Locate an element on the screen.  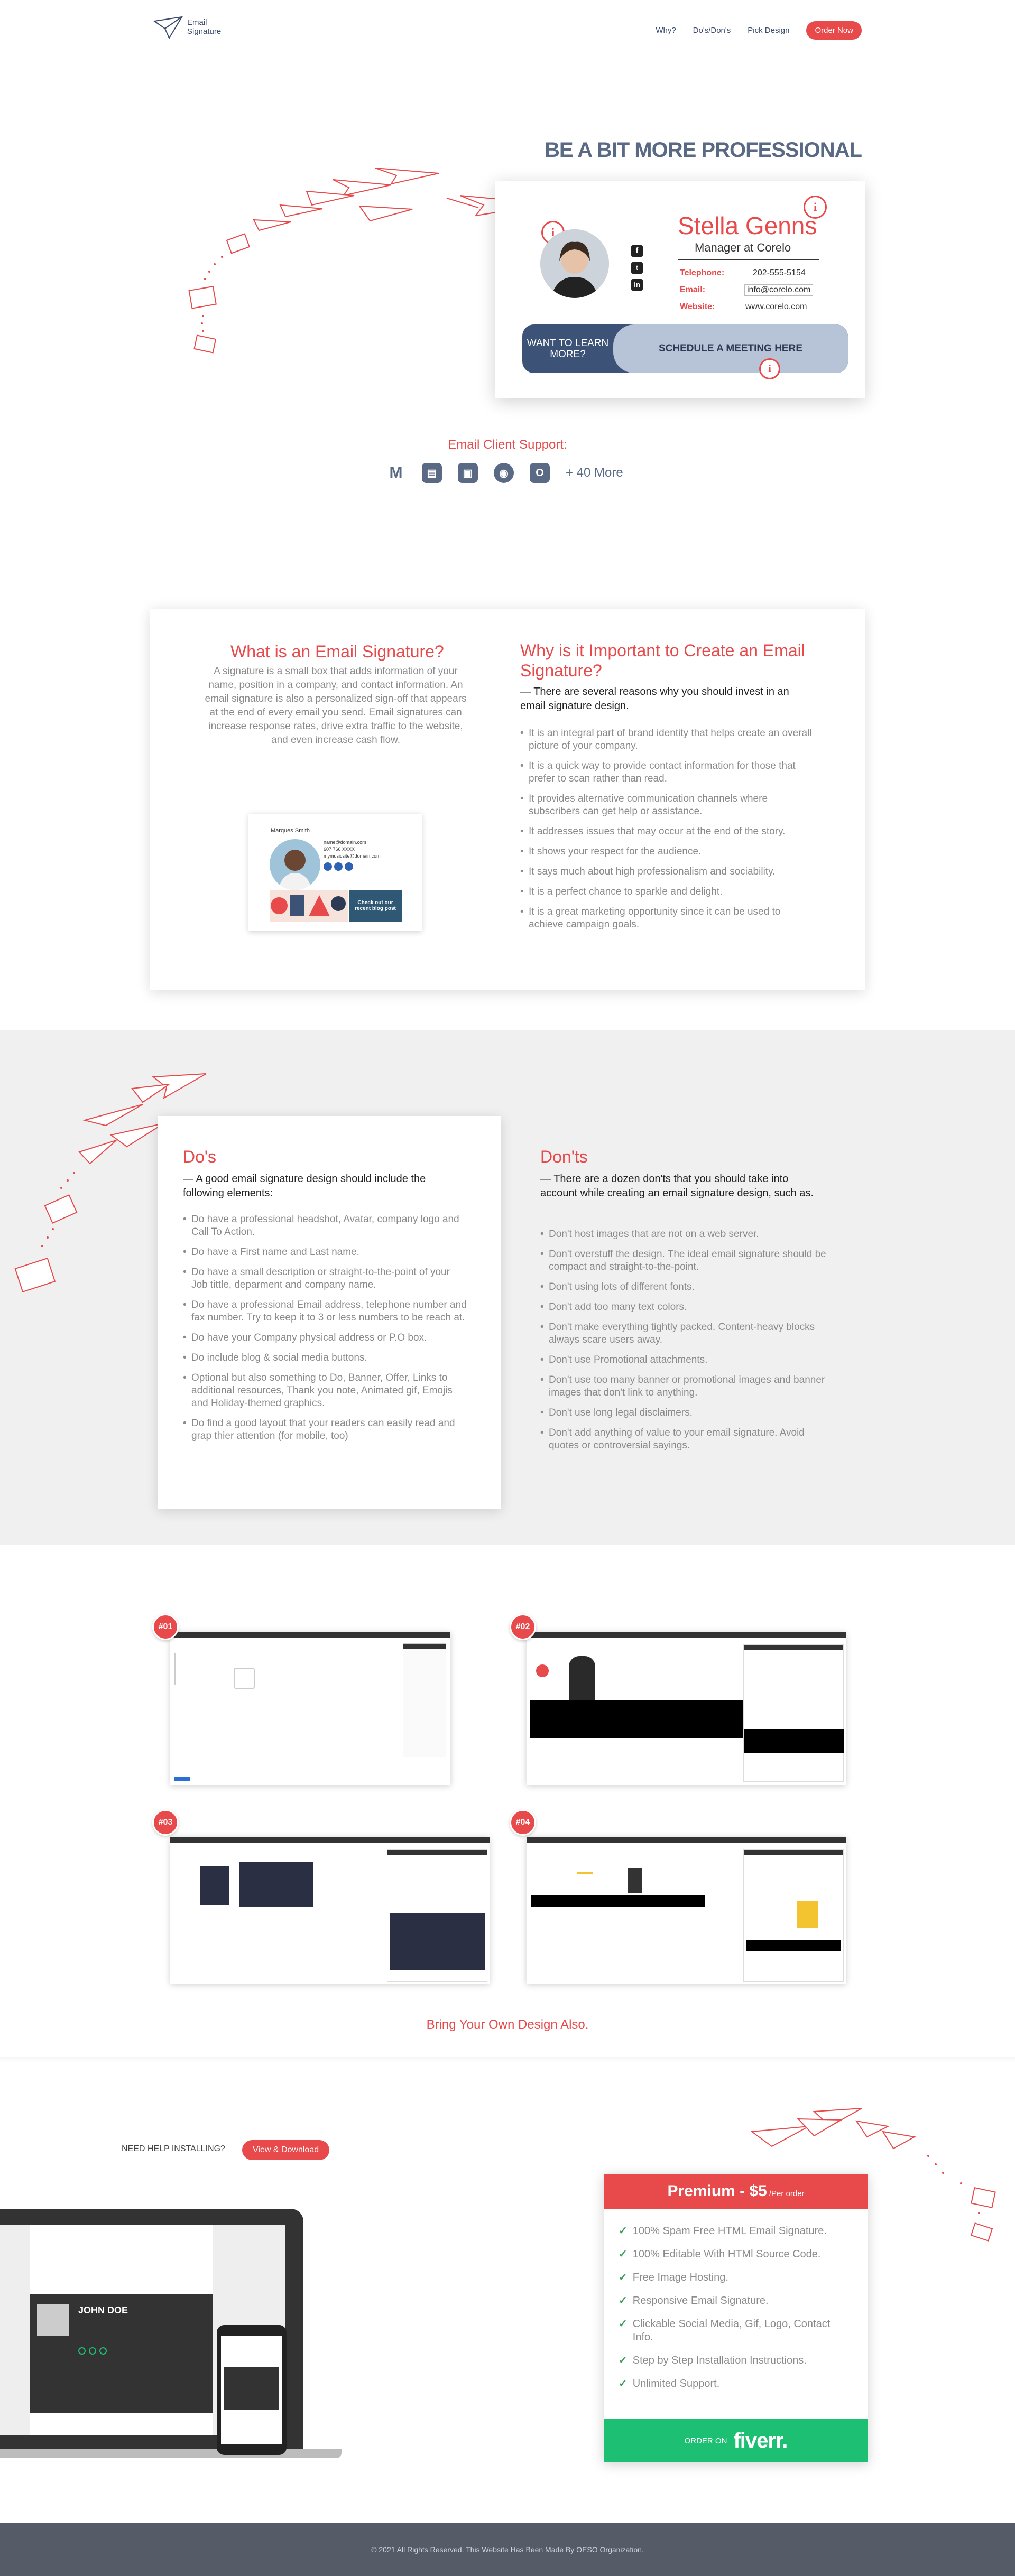
dos-title: Do's is located at coordinates (200, 1156).